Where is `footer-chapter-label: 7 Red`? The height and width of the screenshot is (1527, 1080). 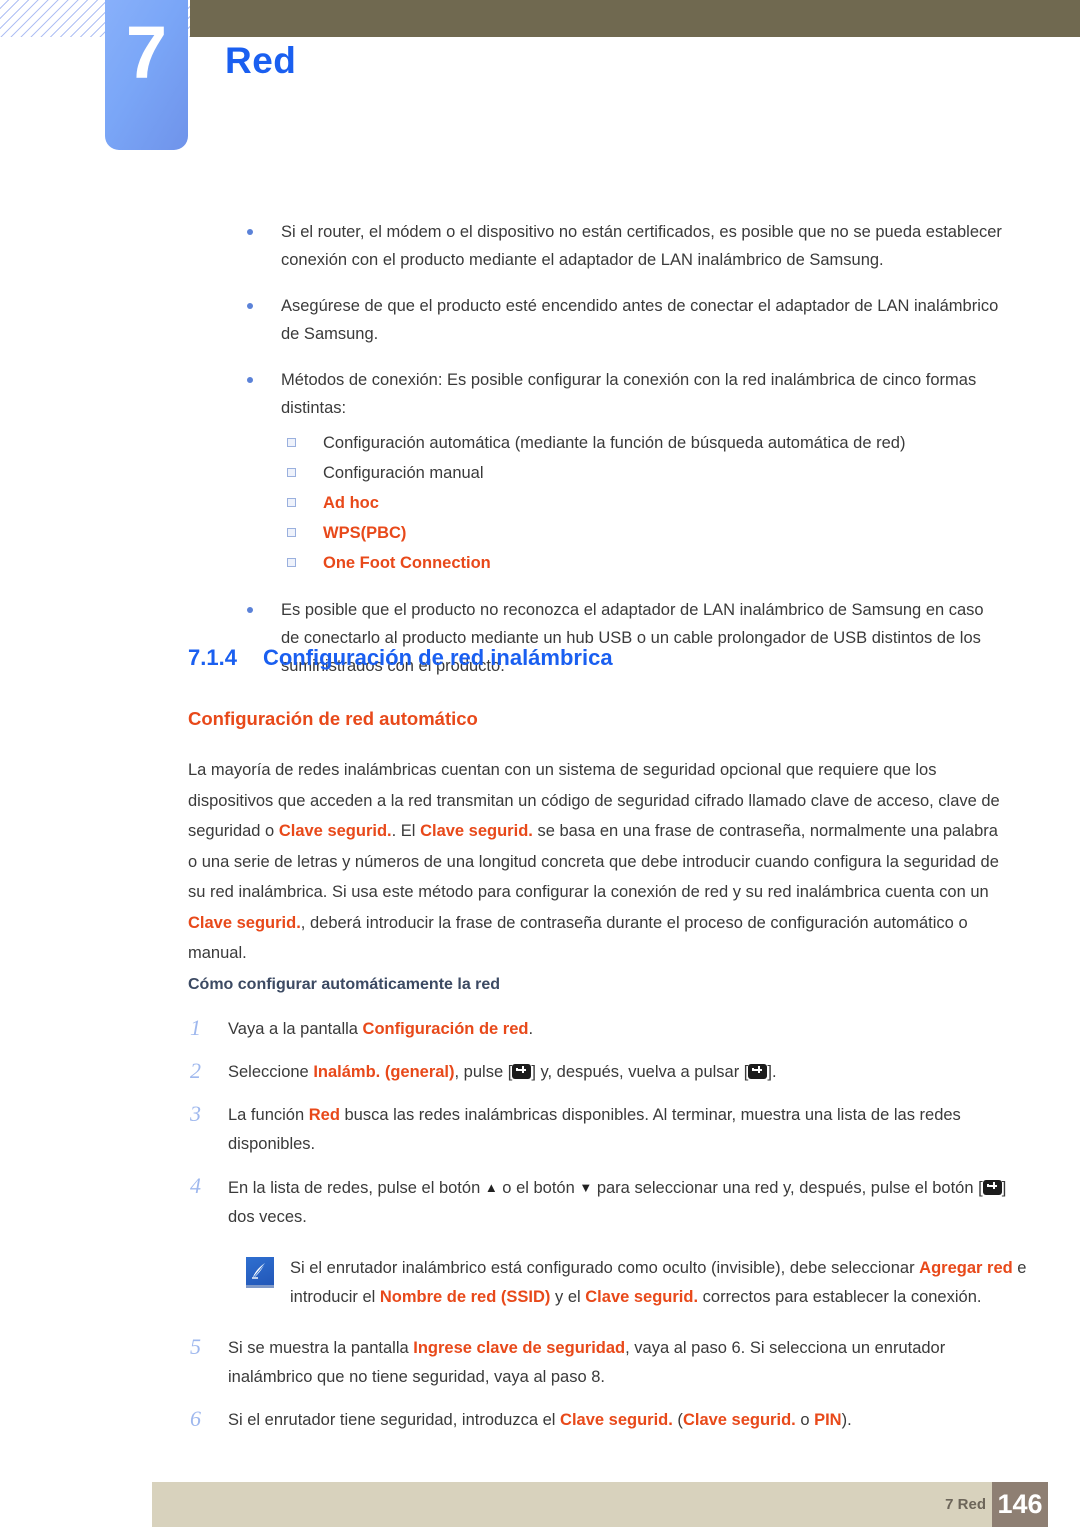
footer-chapter-label: 7 Red is located at coordinates (965, 1504).